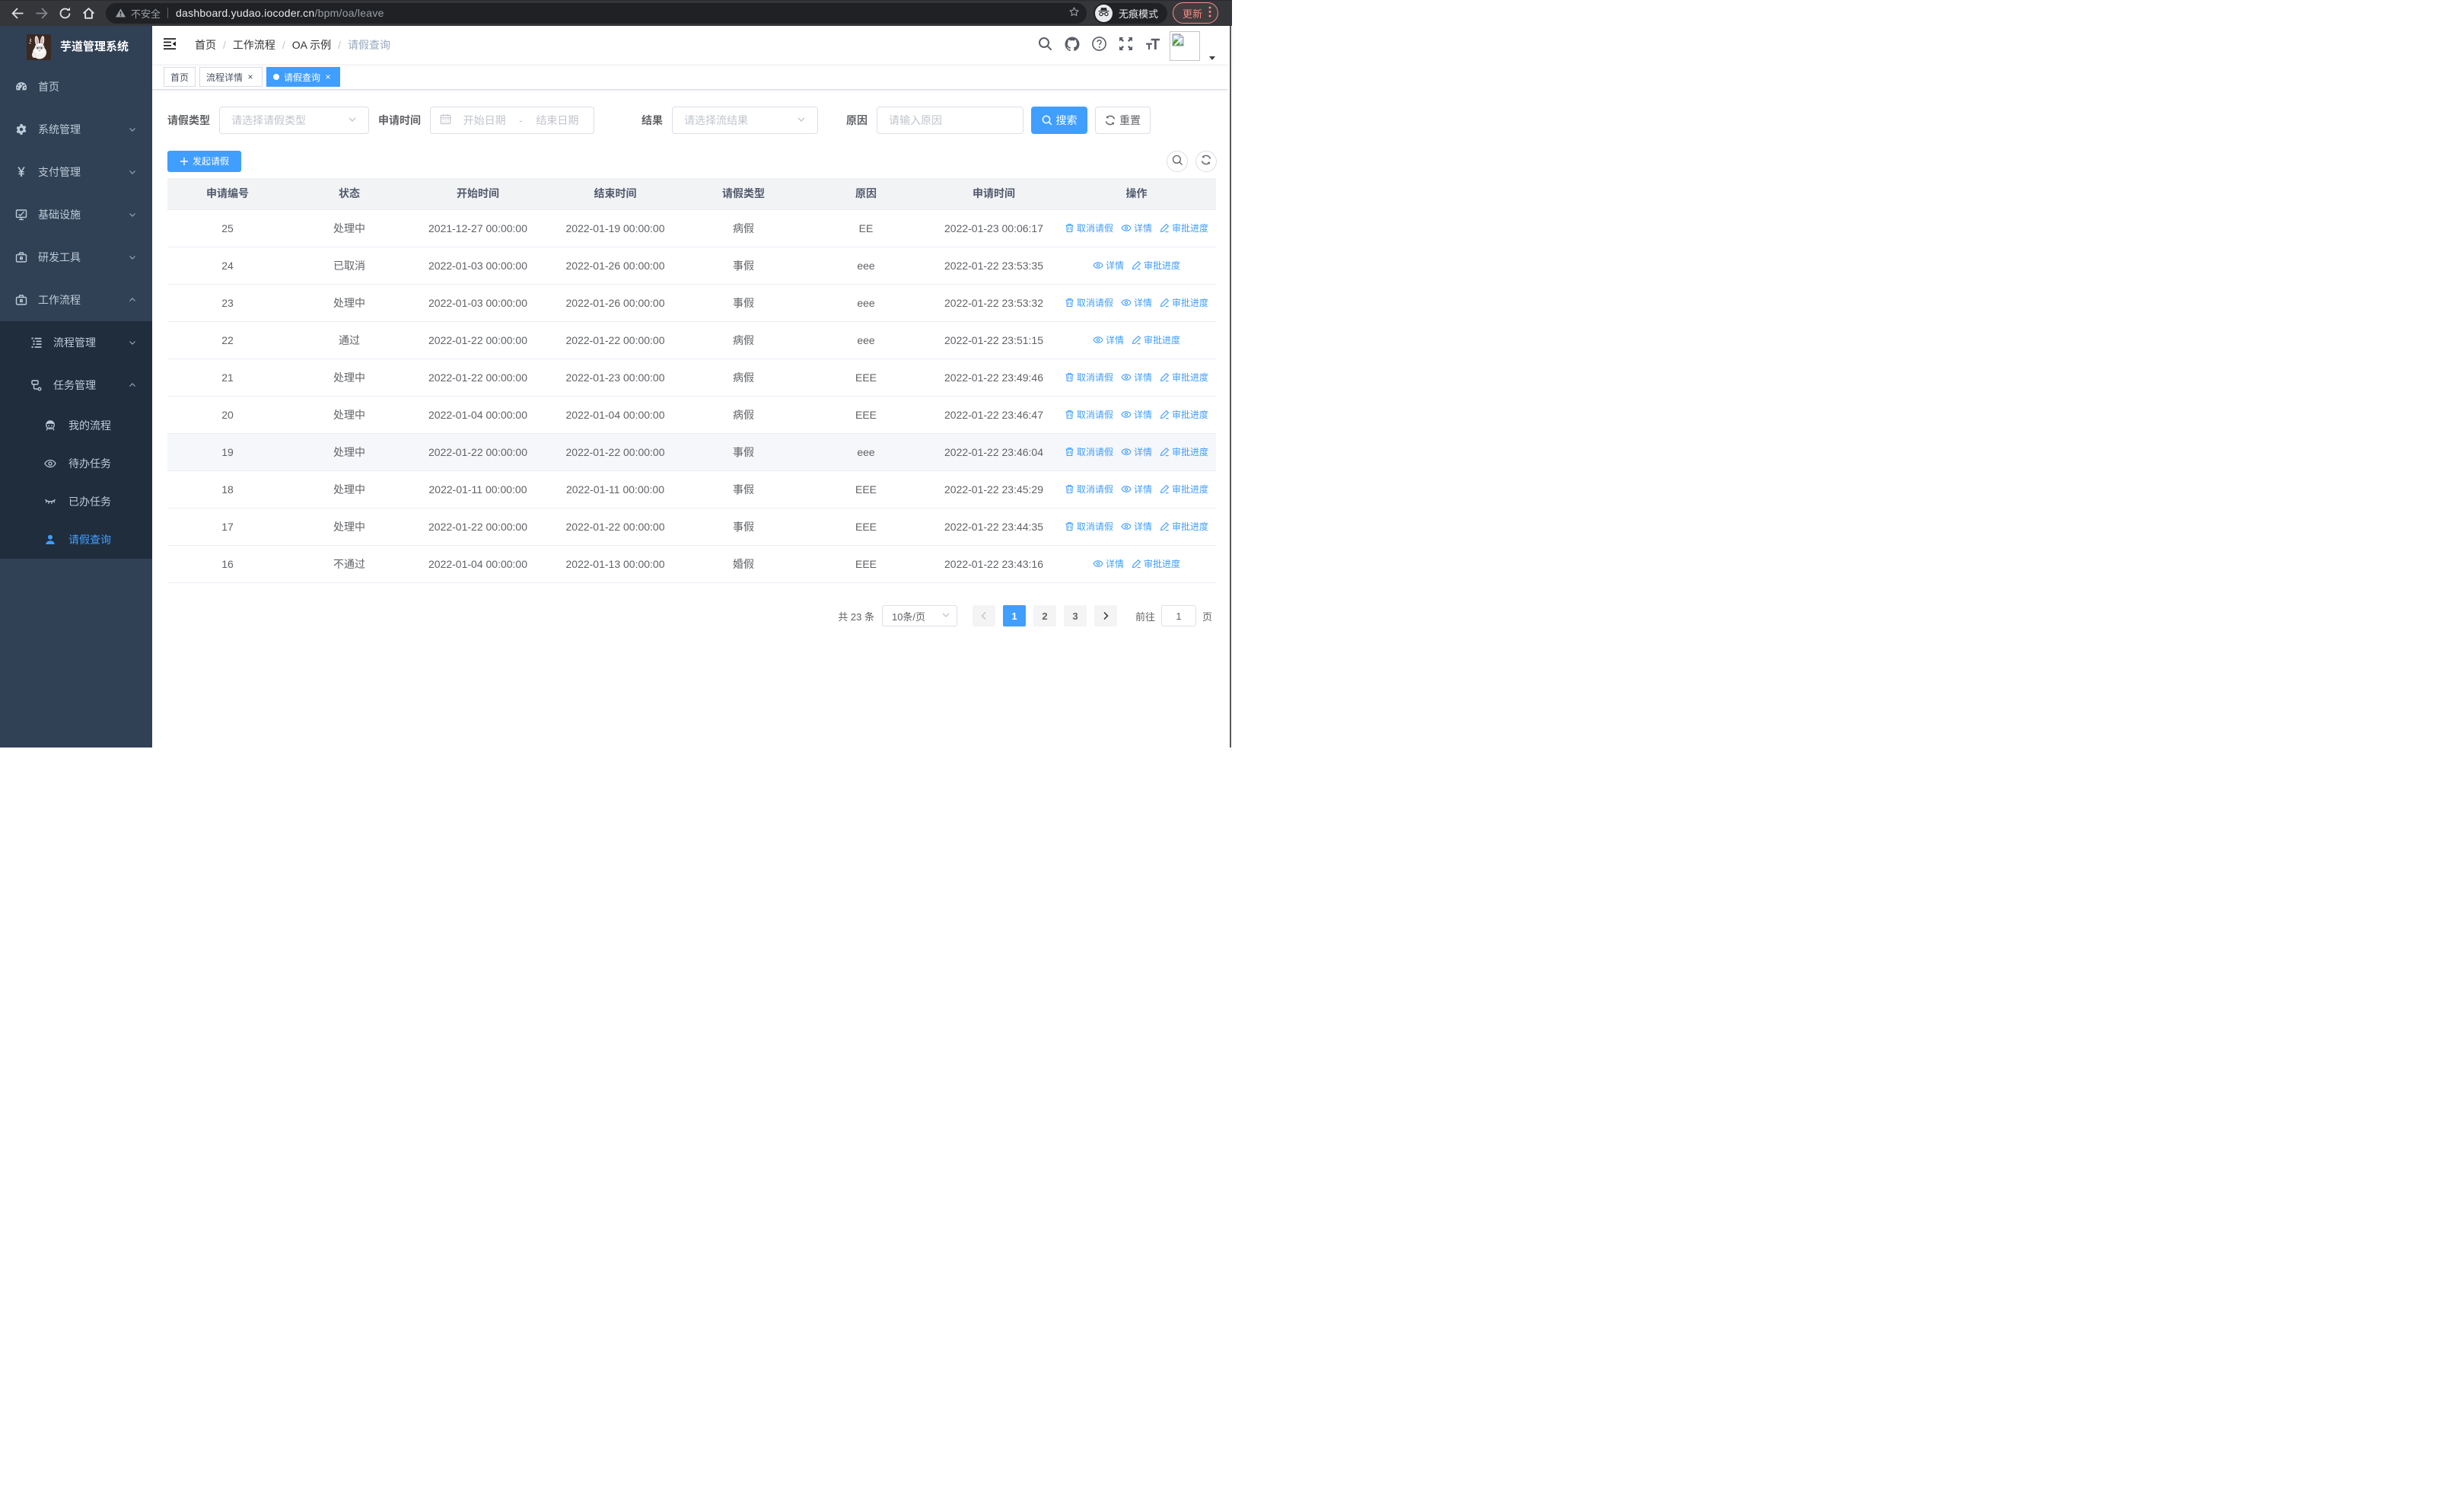 The width and height of the screenshot is (2464, 1495). What do you see at coordinates (557, 121) in the screenshot?
I see `date-end-input: 结束日期` at bounding box center [557, 121].